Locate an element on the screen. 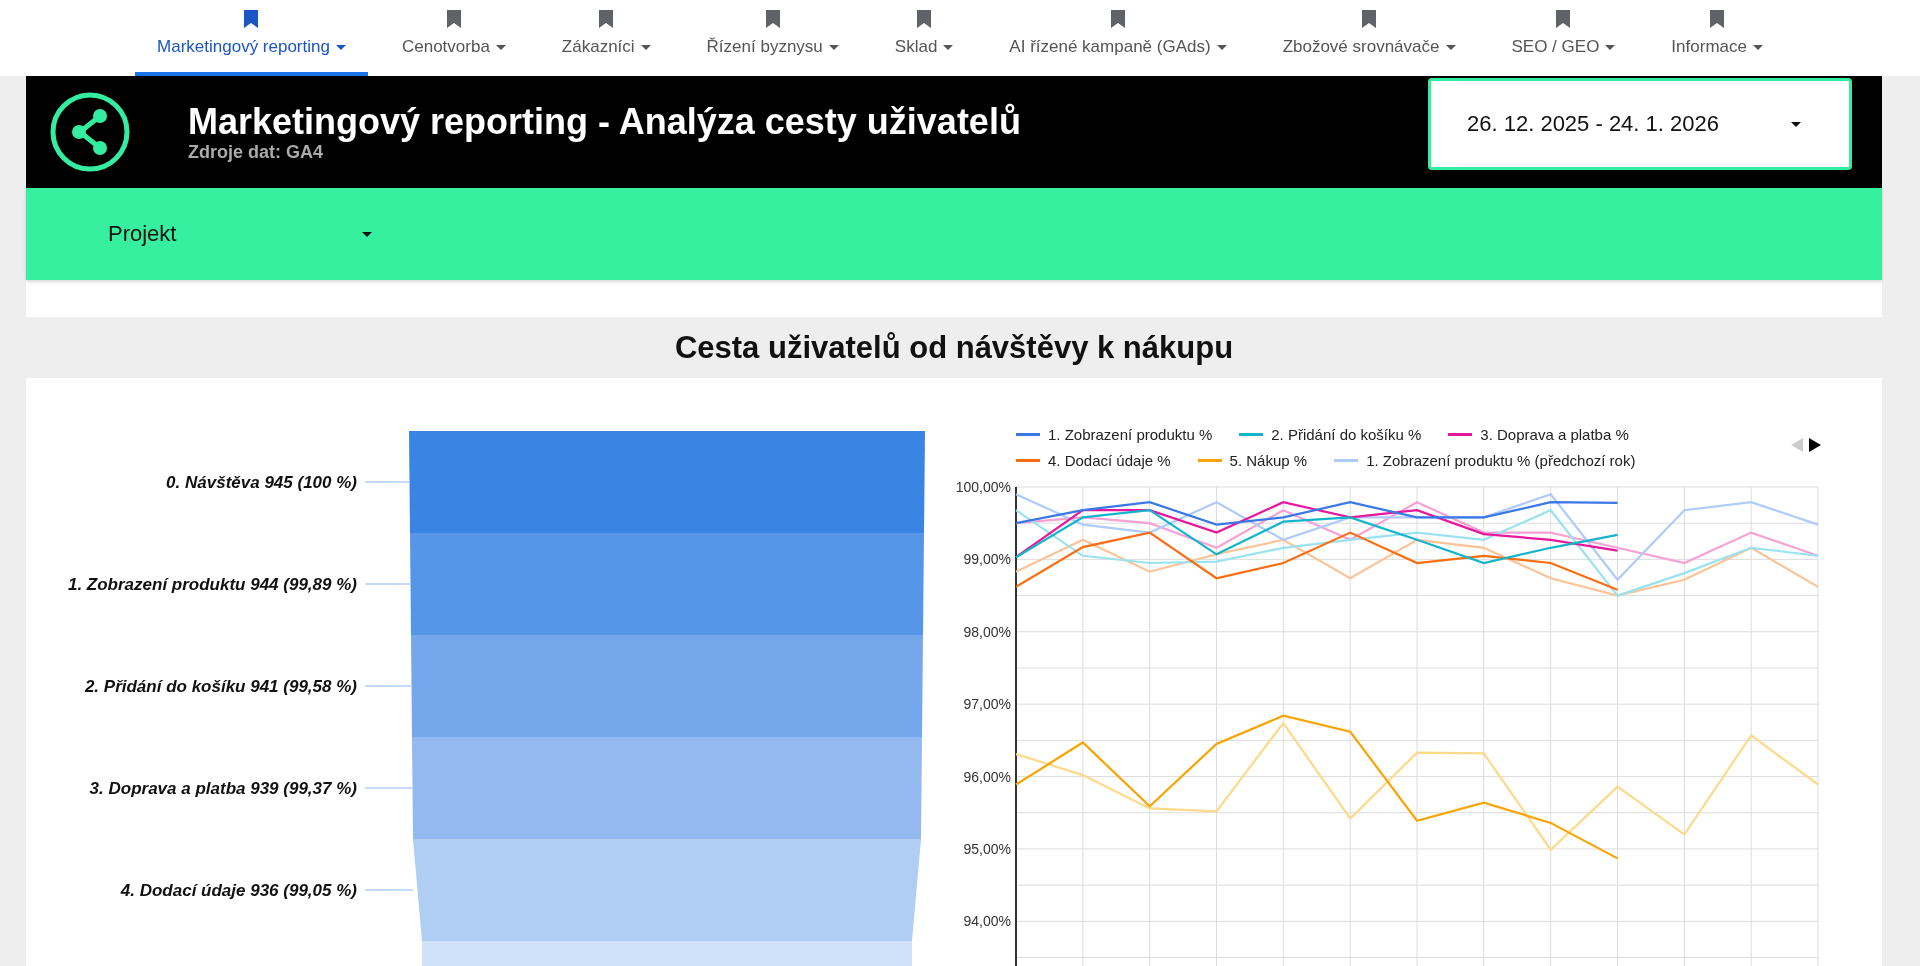 The height and width of the screenshot is (966, 1920). nav-tab: AI řízené kampaně (GAds) is located at coordinates (1118, 38).